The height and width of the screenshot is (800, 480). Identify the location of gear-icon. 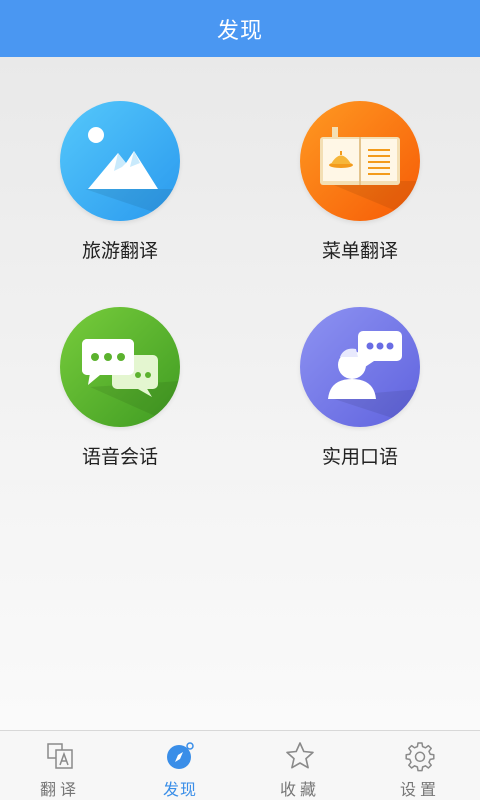
(420, 757).